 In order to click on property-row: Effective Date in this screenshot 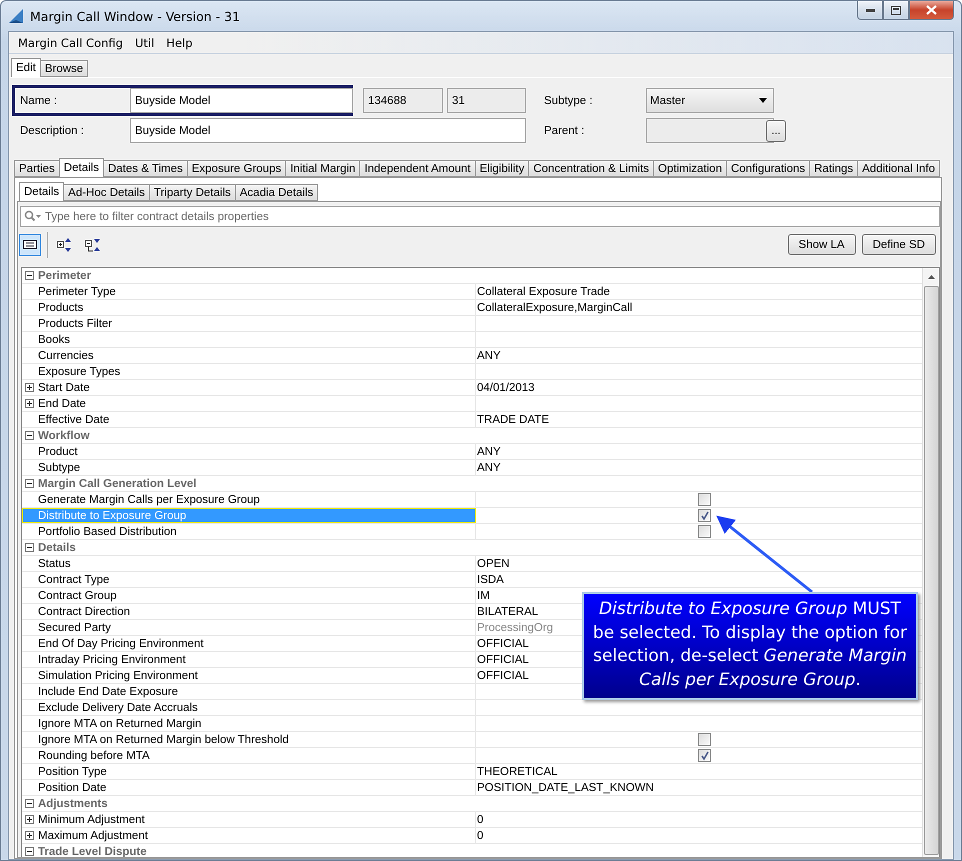, I will do `click(249, 419)`.